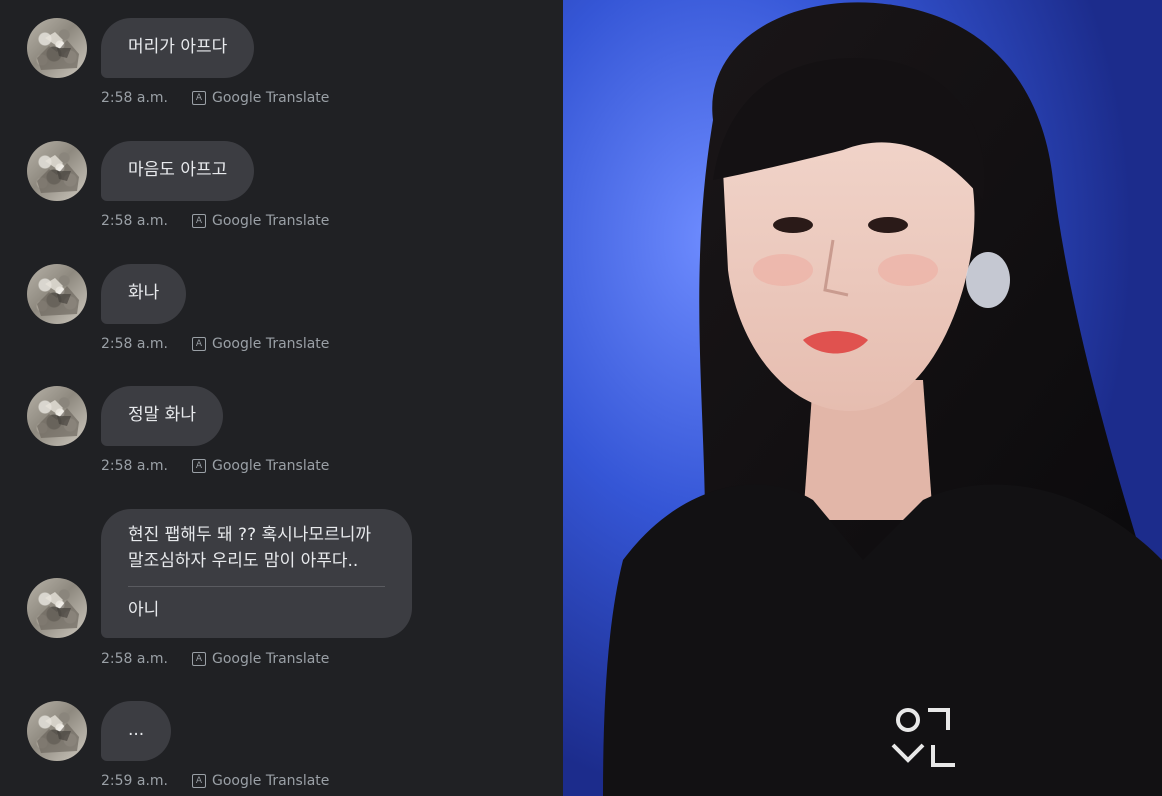 This screenshot has height=796, width=1162. Describe the element at coordinates (144, 610) in the screenshot. I see `message-text: 아니` at that location.